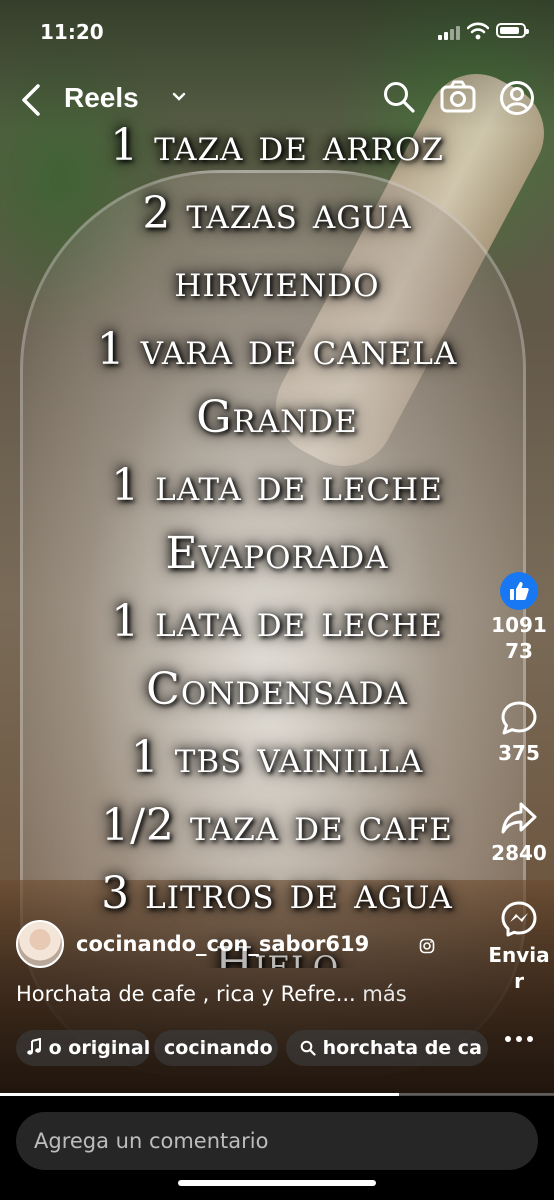 The image size is (554, 1200). What do you see at coordinates (519, 651) in the screenshot?
I see `like-count-line2: 73` at bounding box center [519, 651].